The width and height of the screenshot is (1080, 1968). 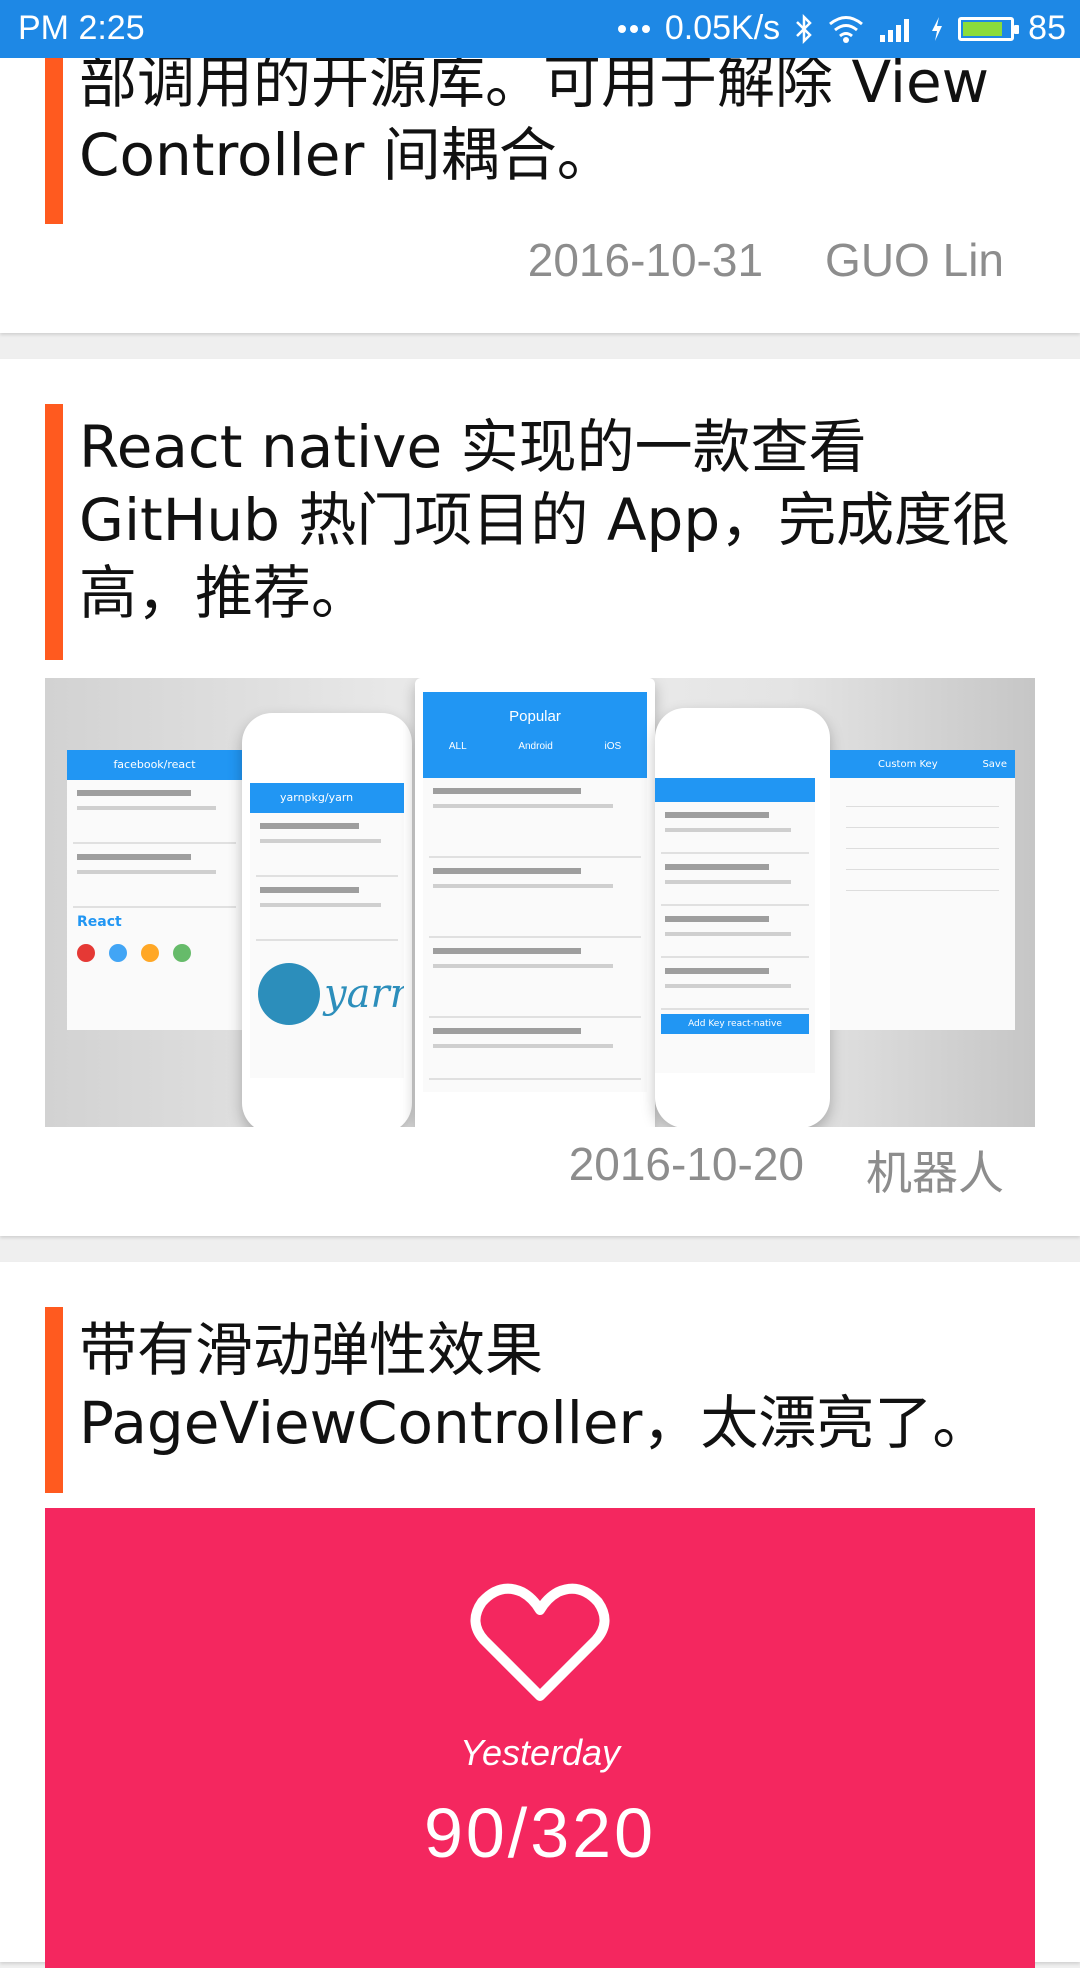 I want to click on tab-all: ALL, so click(x=457, y=746).